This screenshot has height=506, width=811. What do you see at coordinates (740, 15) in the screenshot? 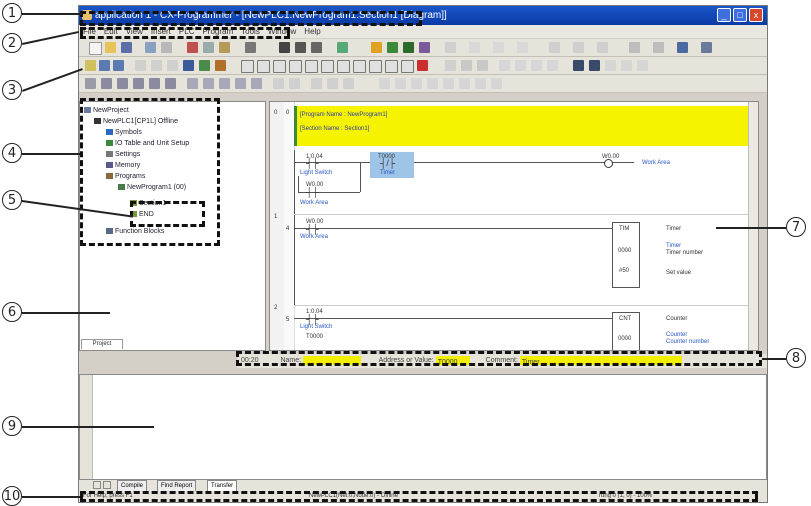
I see `maximize-button: □` at bounding box center [740, 15].